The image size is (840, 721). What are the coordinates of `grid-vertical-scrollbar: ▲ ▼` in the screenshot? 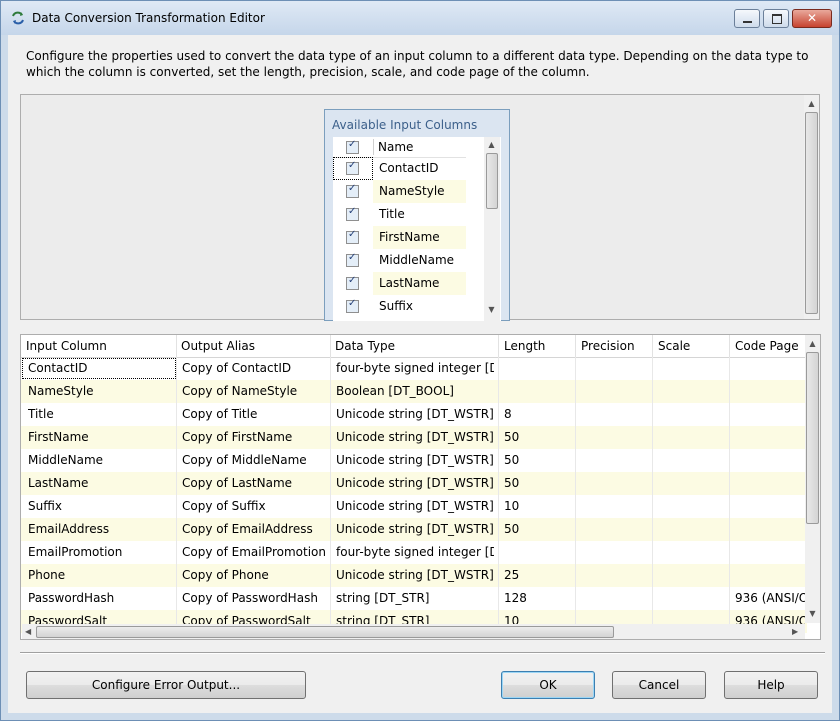 It's located at (812, 479).